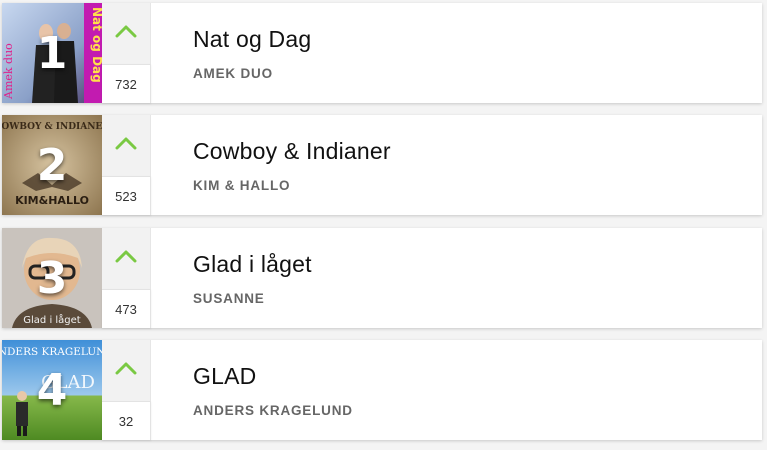 This screenshot has width=767, height=450. I want to click on album-cover-3: Glad i låget 3, so click(52, 278).